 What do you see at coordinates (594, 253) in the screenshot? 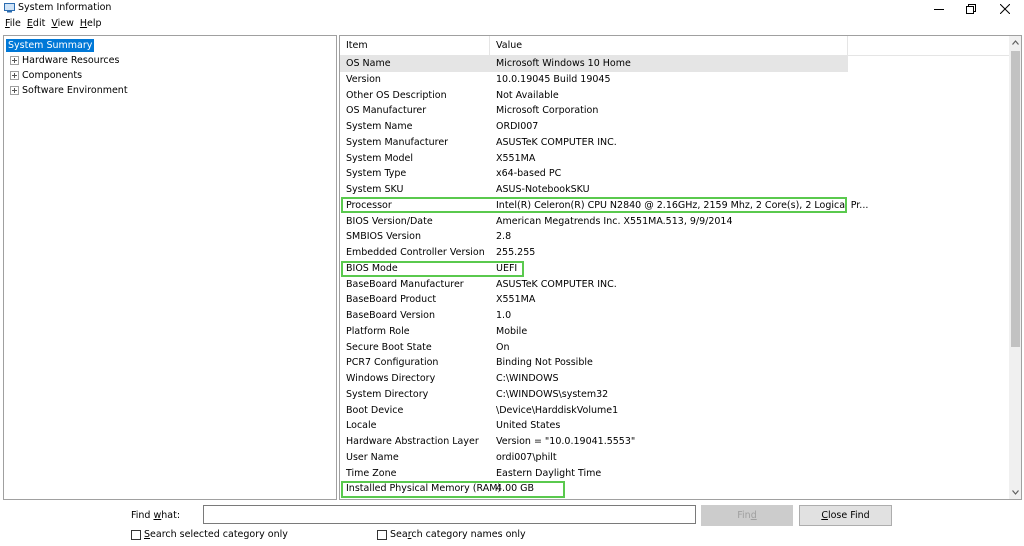
I see `table-row: Embedded Controller Version 255.255` at bounding box center [594, 253].